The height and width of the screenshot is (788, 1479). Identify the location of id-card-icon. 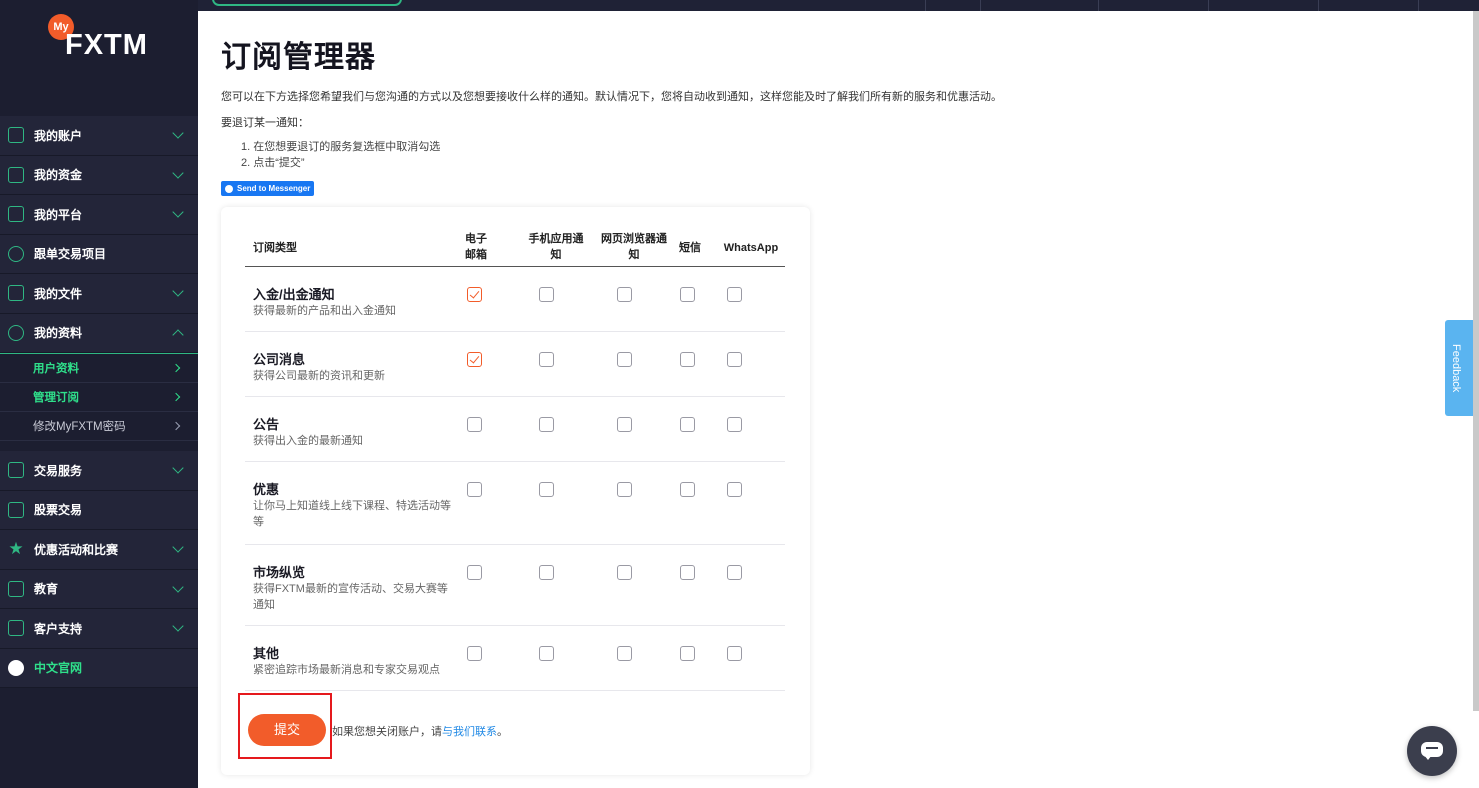
(16, 293).